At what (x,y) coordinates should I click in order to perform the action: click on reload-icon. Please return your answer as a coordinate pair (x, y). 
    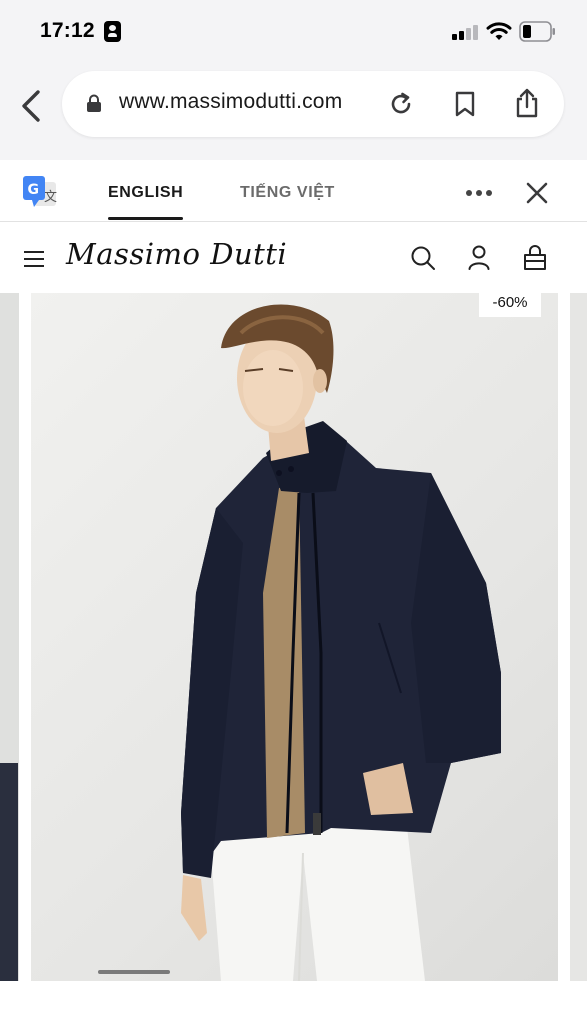
    Looking at the image, I should click on (401, 104).